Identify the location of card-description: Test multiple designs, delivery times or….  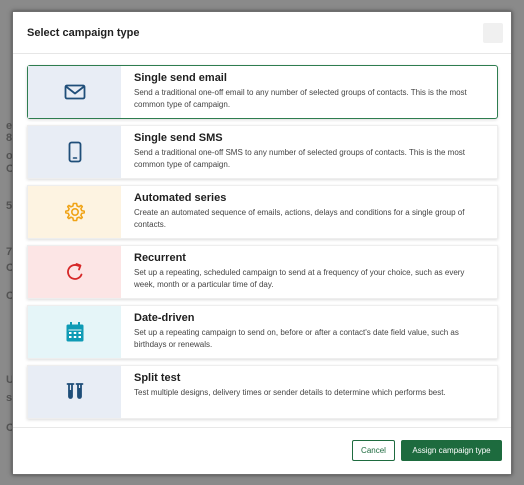
(290, 392).